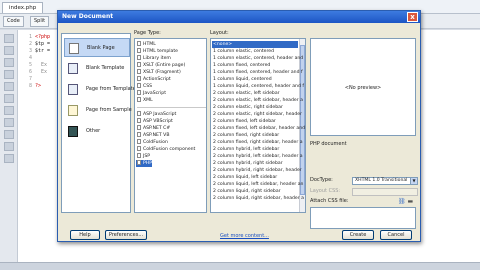 Image resolution: width=480 pixels, height=270 pixels. Describe the element at coordinates (240, 266) in the screenshot. I see `status-bar` at that location.